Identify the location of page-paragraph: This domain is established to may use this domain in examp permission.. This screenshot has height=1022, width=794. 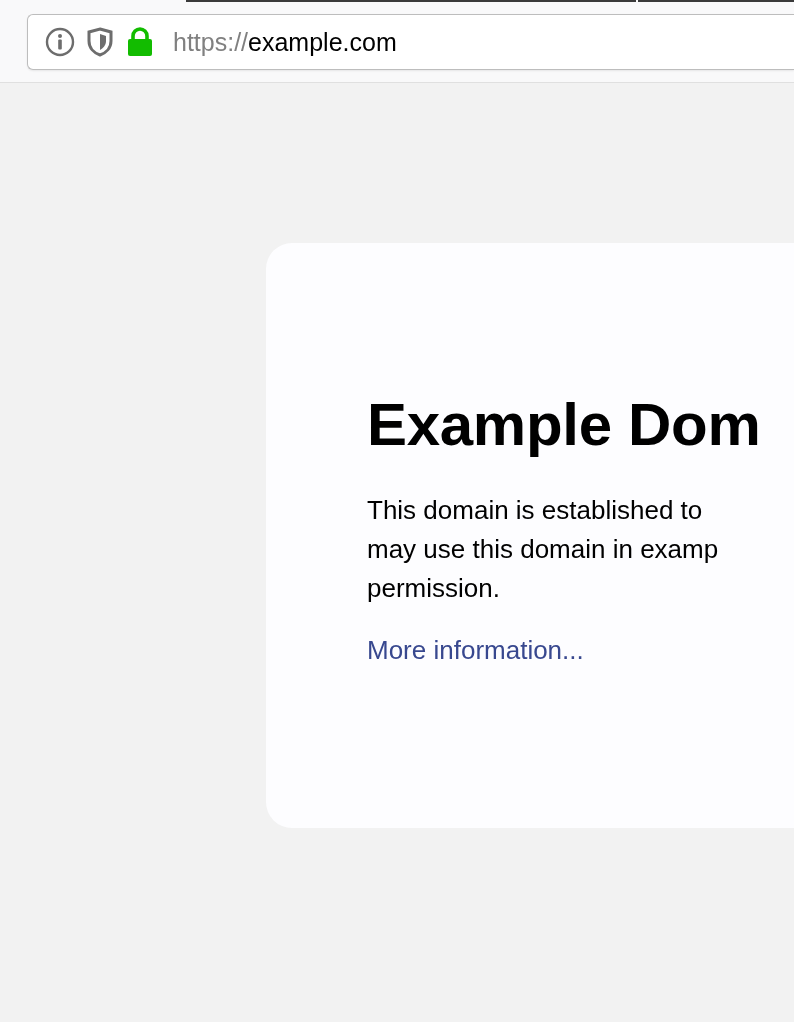
(543, 549).